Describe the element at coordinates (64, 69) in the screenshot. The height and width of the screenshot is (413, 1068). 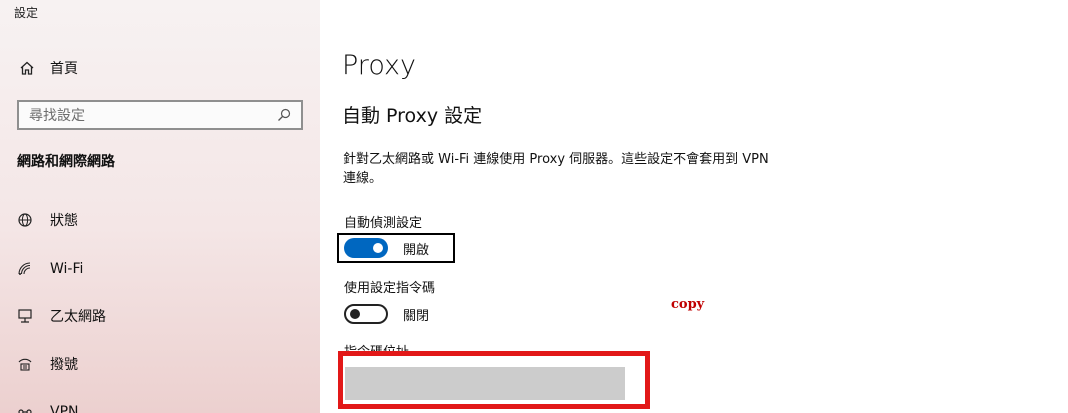
I see `sidebar-item-label: 首頁` at that location.